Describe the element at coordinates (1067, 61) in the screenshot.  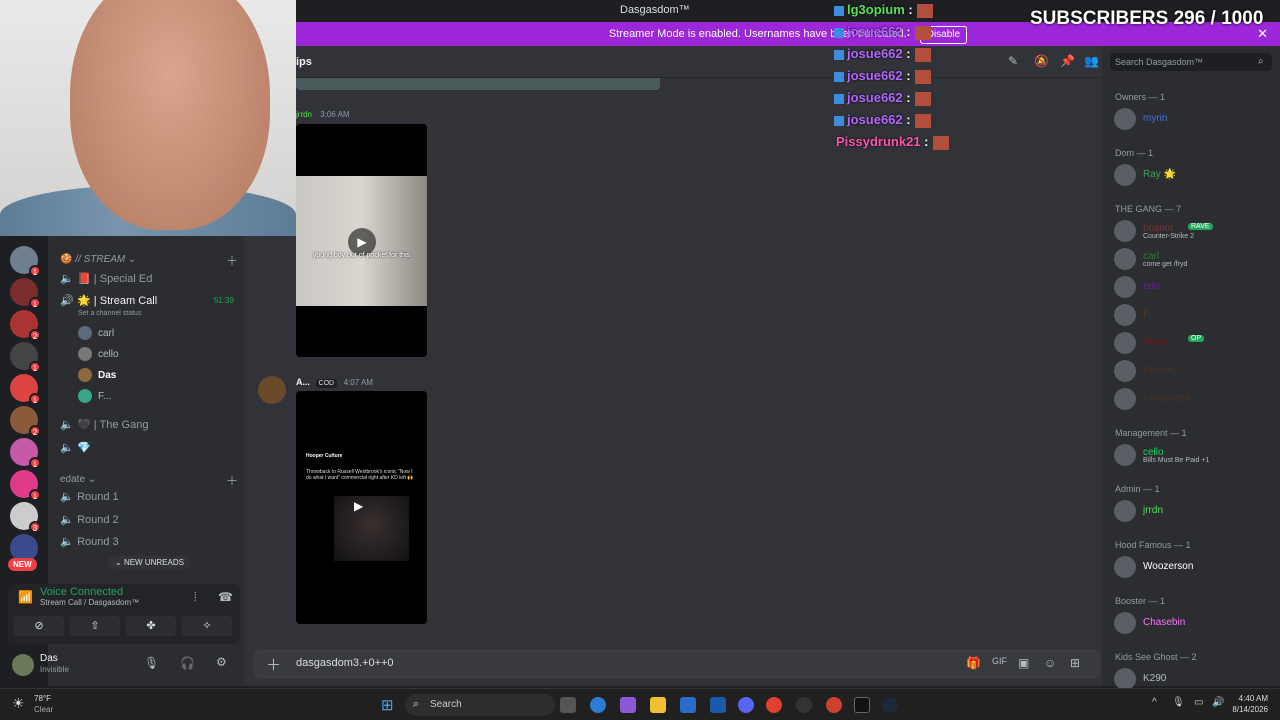
I see `pin-icon: 📌` at that location.